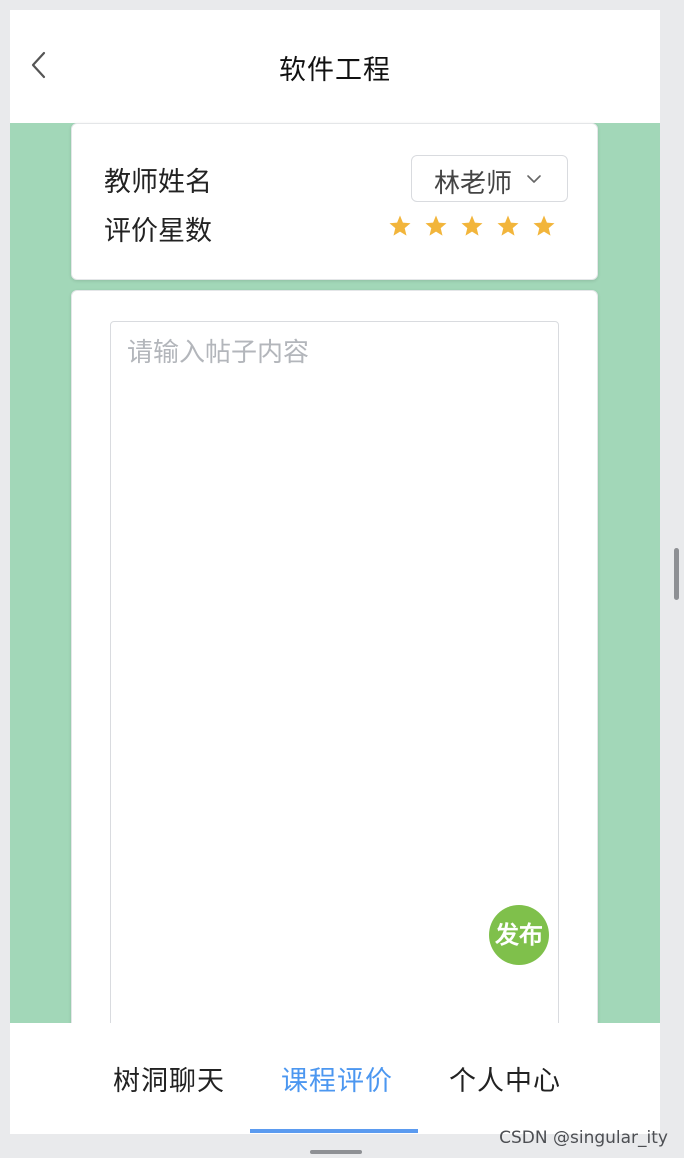  Describe the element at coordinates (335, 70) in the screenshot. I see `page-title: 软件工程` at that location.